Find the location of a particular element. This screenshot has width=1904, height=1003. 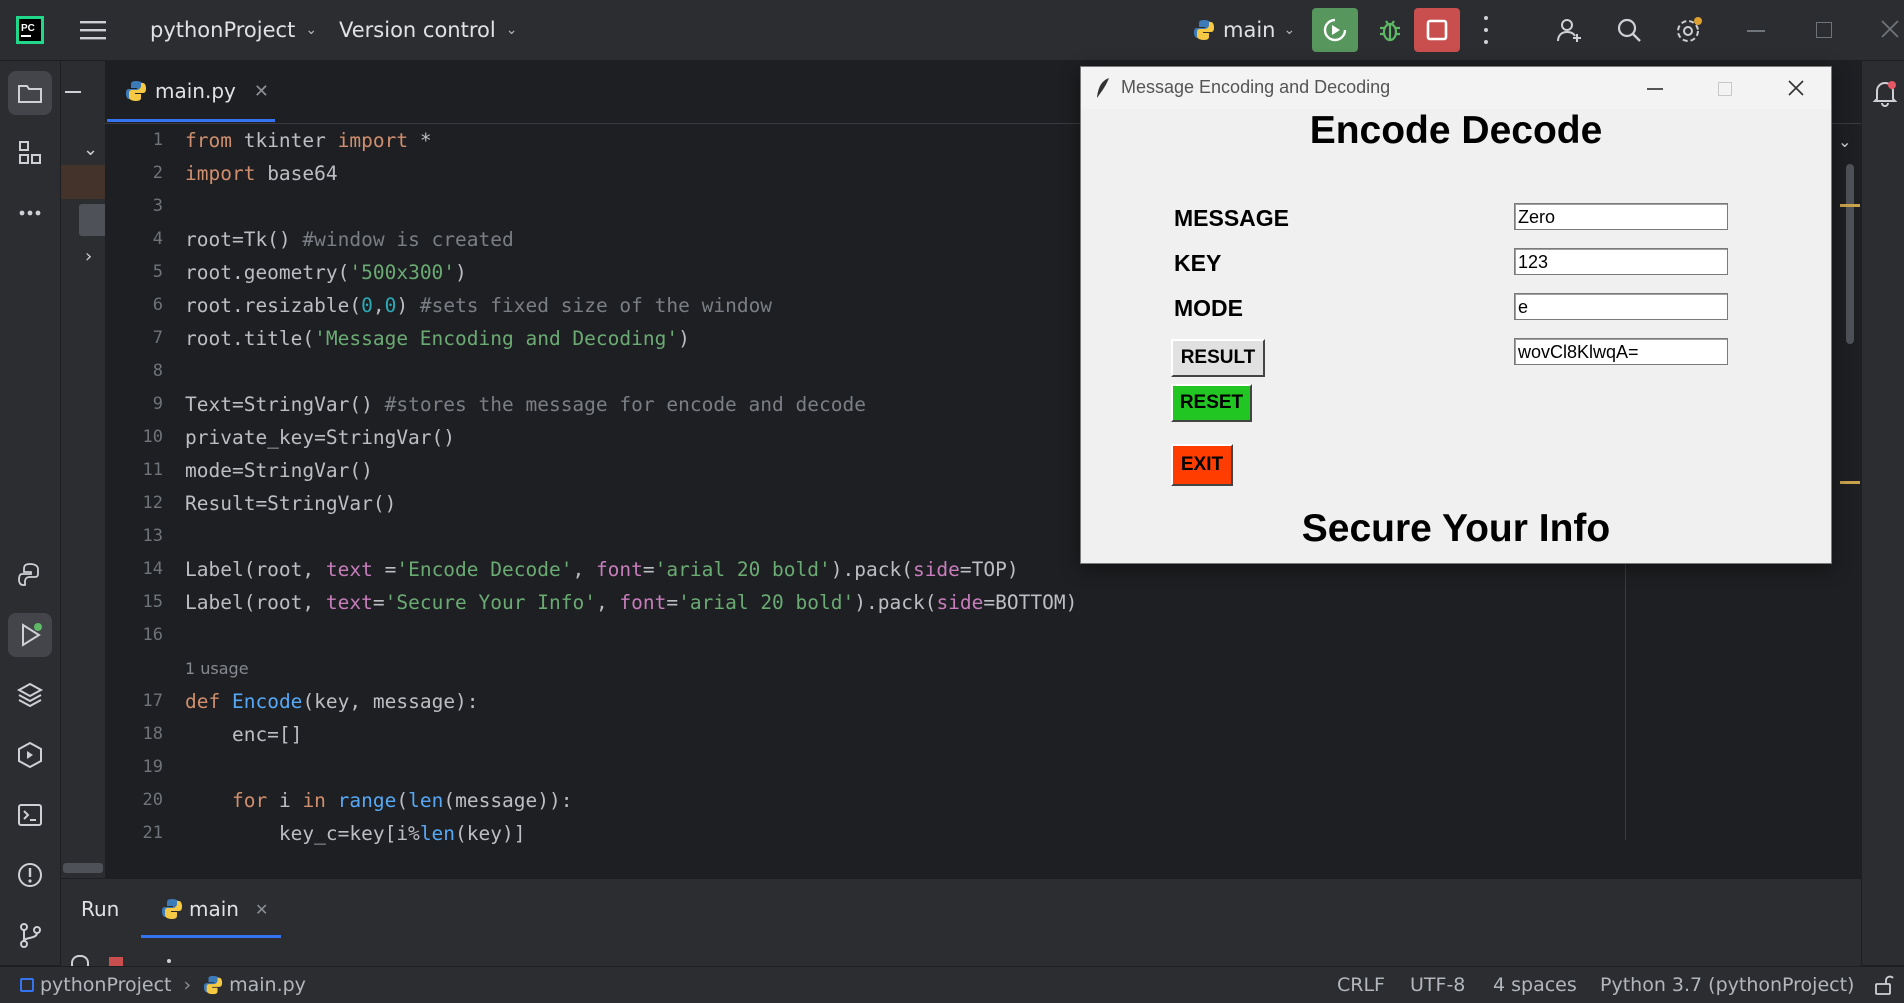

run-tab-title: Run is located at coordinates (100, 909).